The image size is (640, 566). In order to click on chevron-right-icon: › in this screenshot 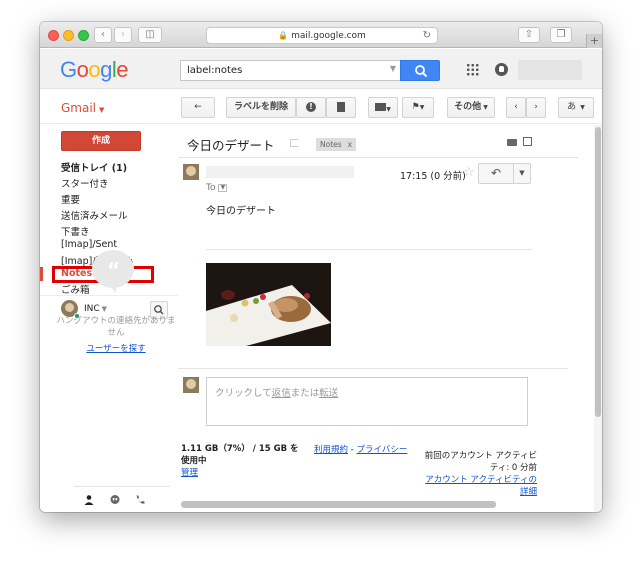, I will do `click(123, 34)`.